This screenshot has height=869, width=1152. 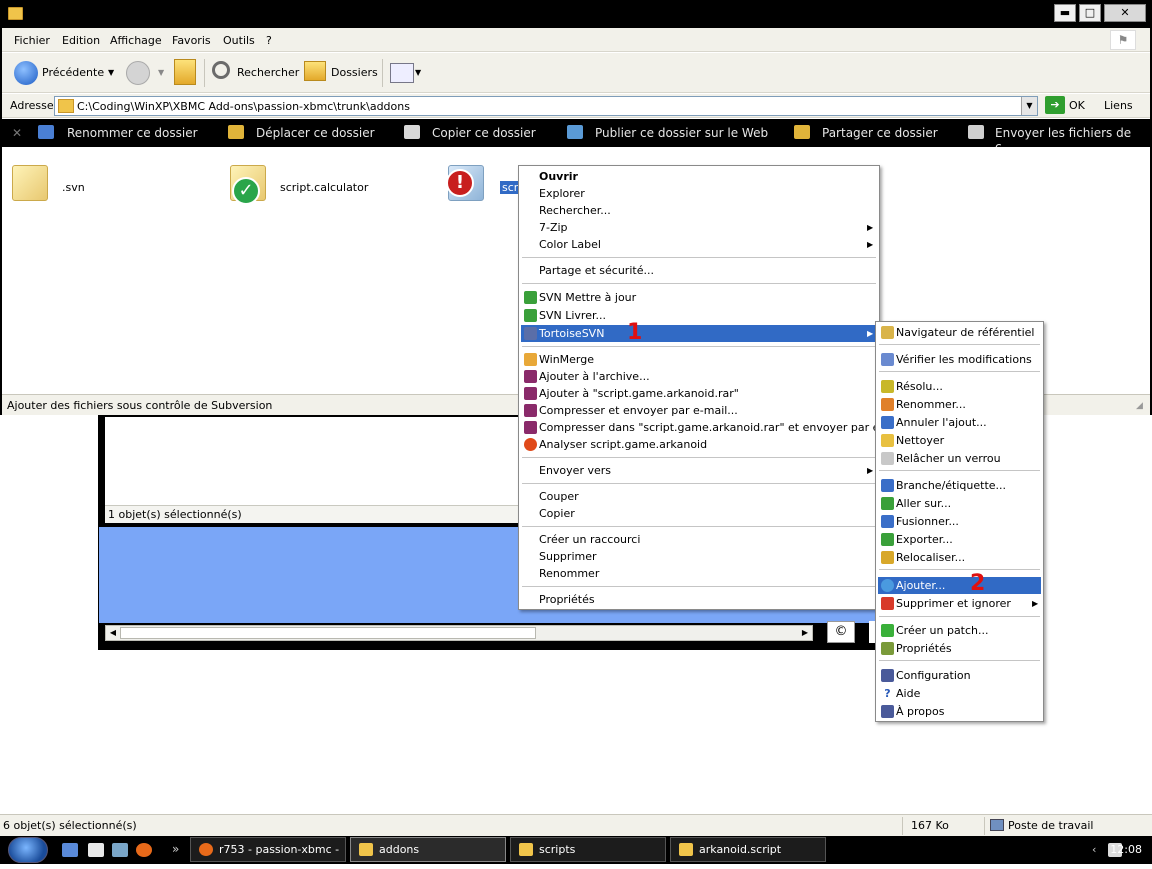 What do you see at coordinates (699, 333) in the screenshot?
I see `menu-item-tortoisesvn: TortoiseSVN ▶` at bounding box center [699, 333].